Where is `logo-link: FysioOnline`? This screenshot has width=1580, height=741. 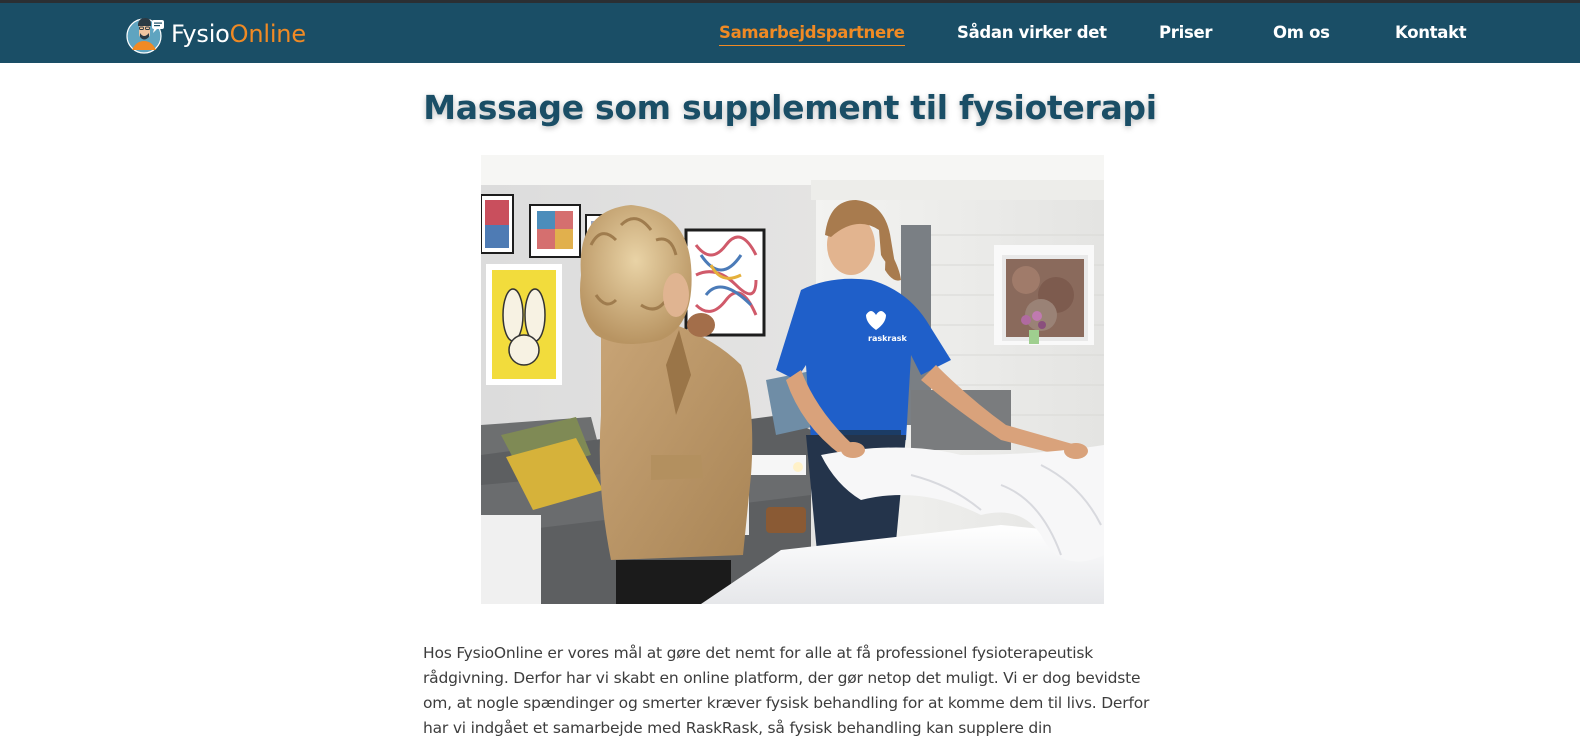 logo-link: FysioOnline is located at coordinates (216, 34).